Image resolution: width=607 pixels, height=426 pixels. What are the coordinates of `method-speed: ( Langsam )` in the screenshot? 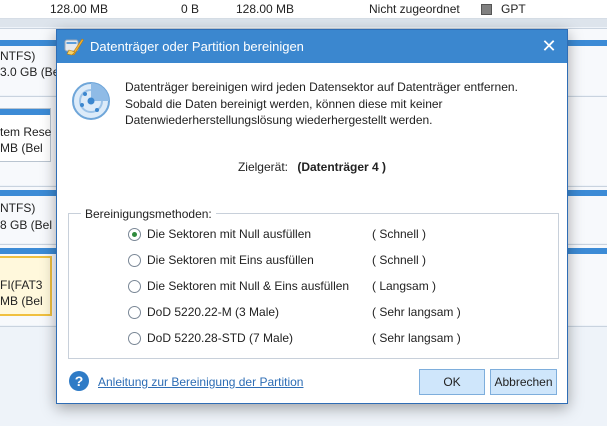 It's located at (404, 286).